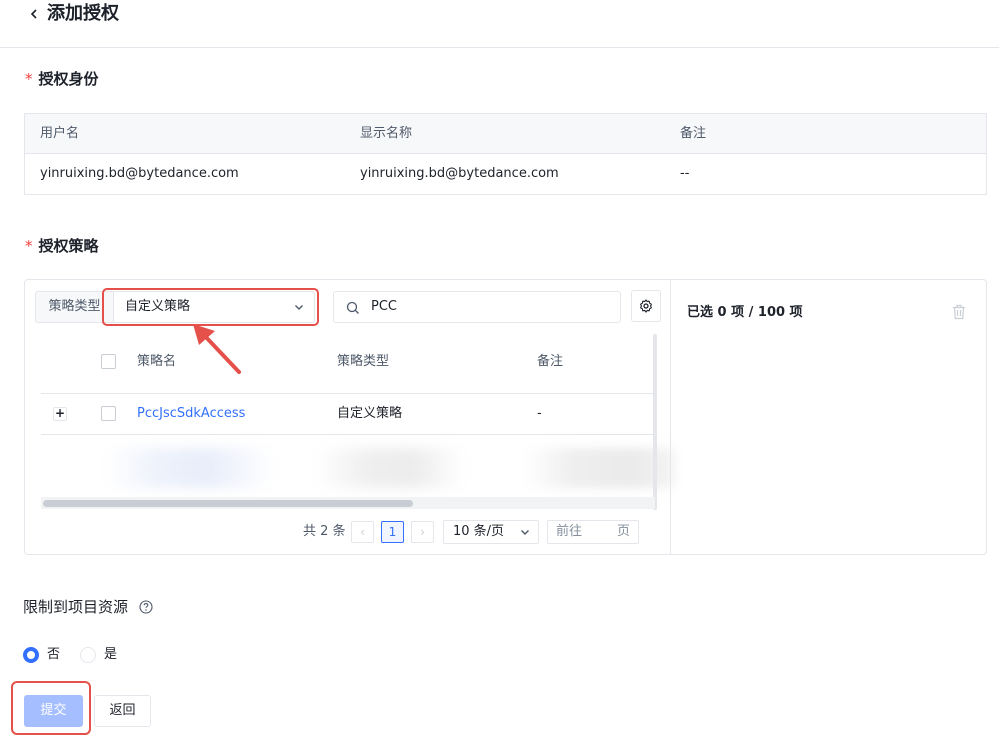 This screenshot has height=742, width=999. I want to click on column-header-policy-note: 备注, so click(550, 361).